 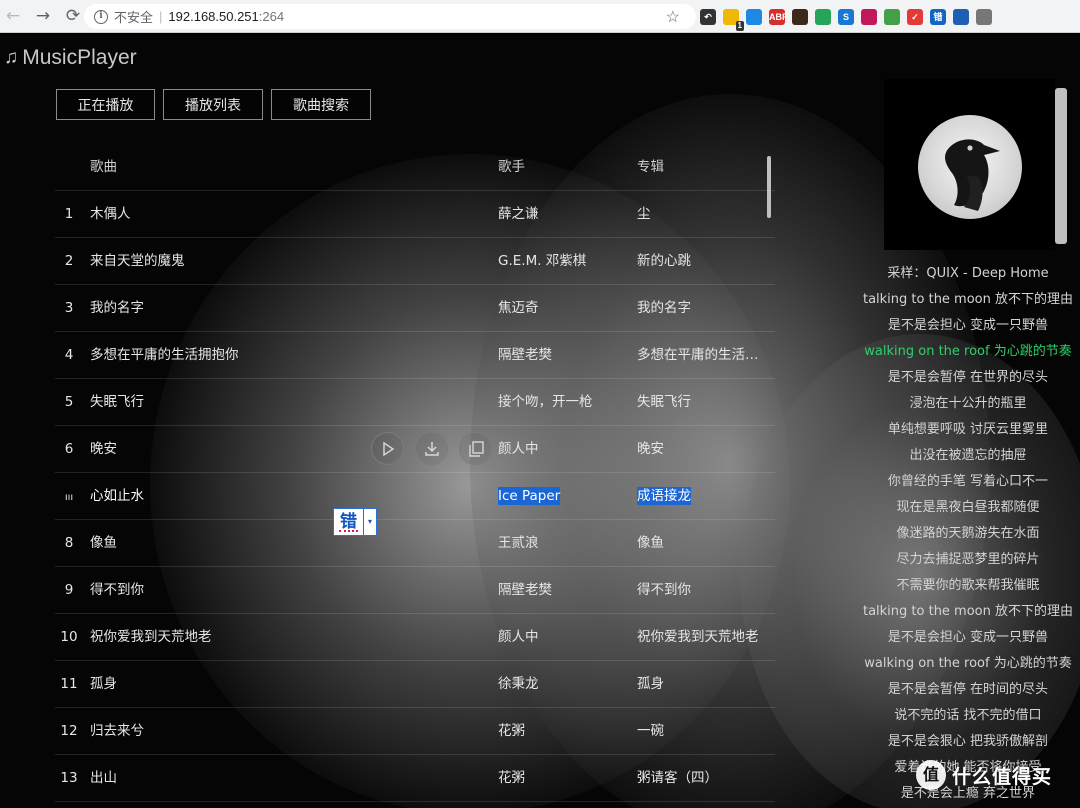 I want to click on row-index: 8, so click(x=69, y=543).